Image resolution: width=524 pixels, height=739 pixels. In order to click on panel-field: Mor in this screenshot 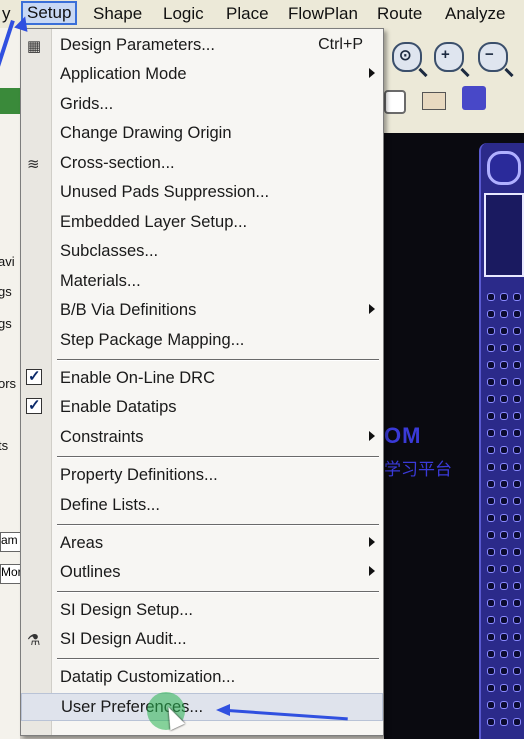, I will do `click(10, 574)`.